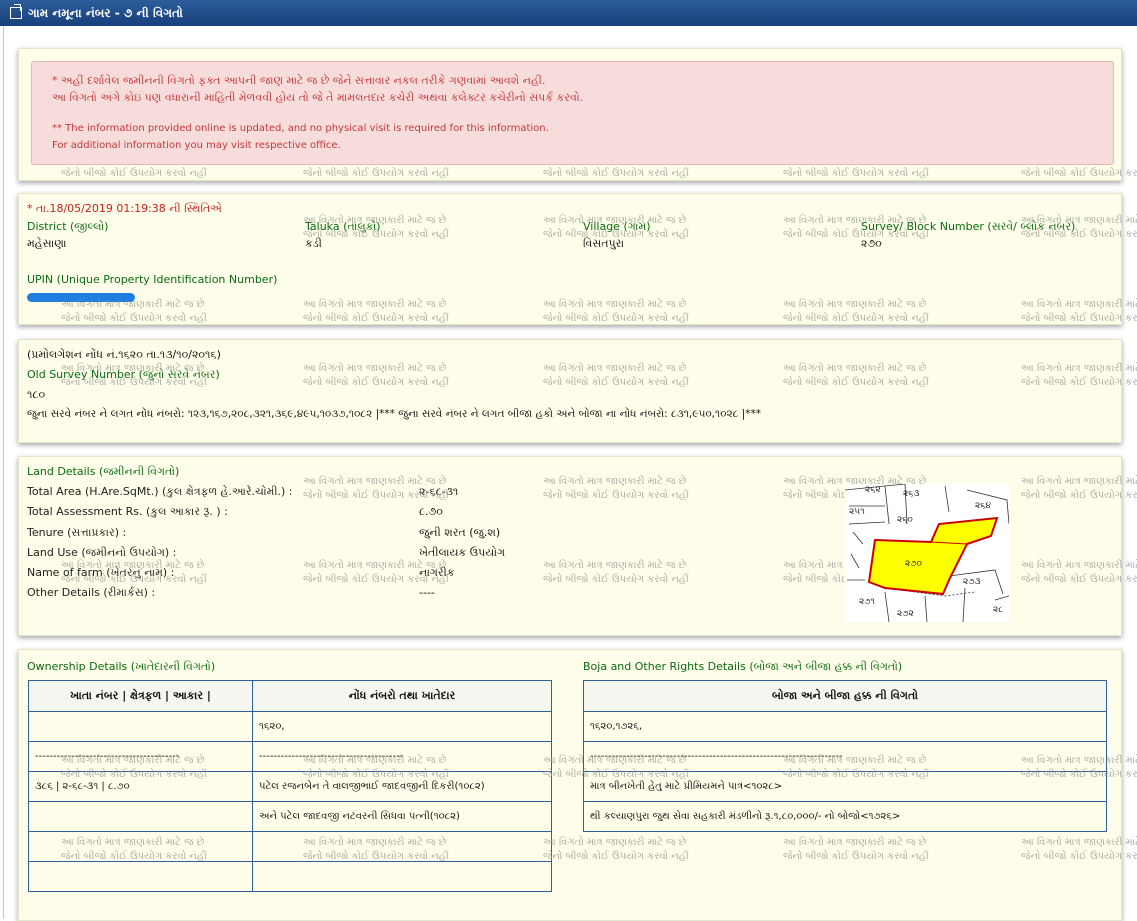 The image size is (1137, 921). I want to click on plot-map-drawing: ૨૬૨ ૨૬૩ ૨૬૪ ૨૫૧ ૨૬૦ ૨૭૦ ૨૭૩ ૨૭૧ ૨૭૨ ૨૮, so click(927, 553).